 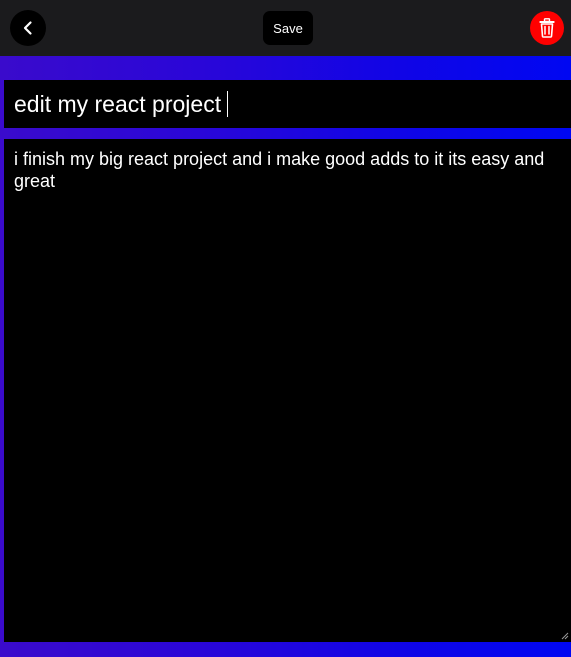 I want to click on delete-button, so click(x=547, y=28).